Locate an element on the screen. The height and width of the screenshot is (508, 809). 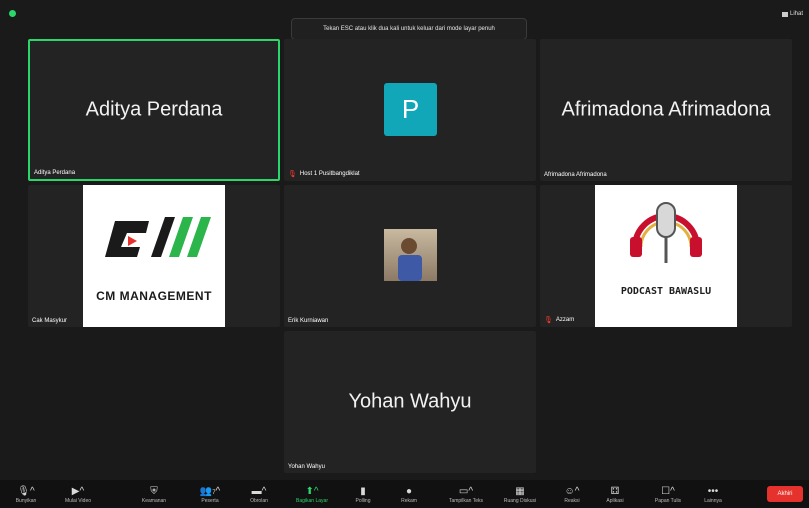
participant-tile-erik: Erik Kurniawan is located at coordinates (410, 256).